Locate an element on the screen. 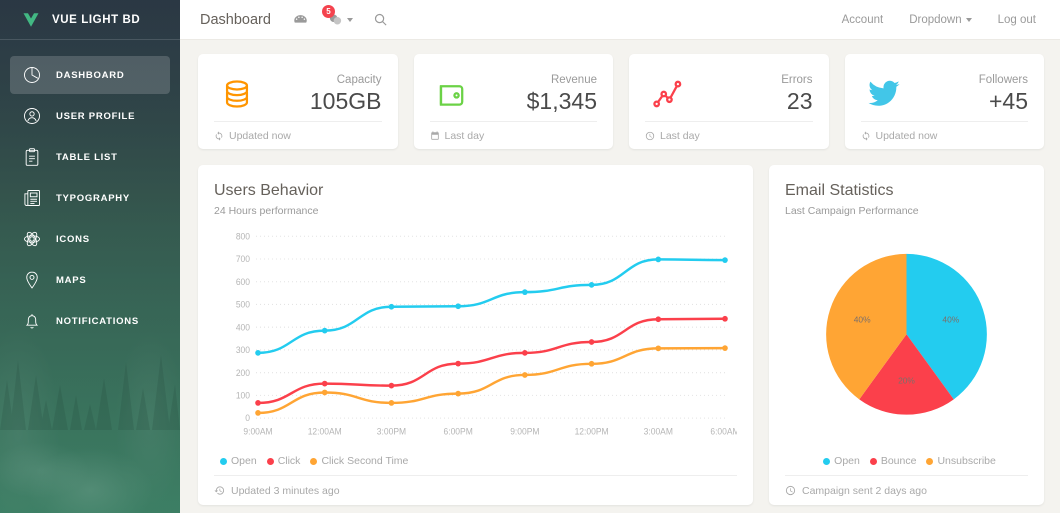 Image resolution: width=1060 pixels, height=513 pixels. email-statistics-plot-area: 40% 20% 40% is located at coordinates (906, 333).